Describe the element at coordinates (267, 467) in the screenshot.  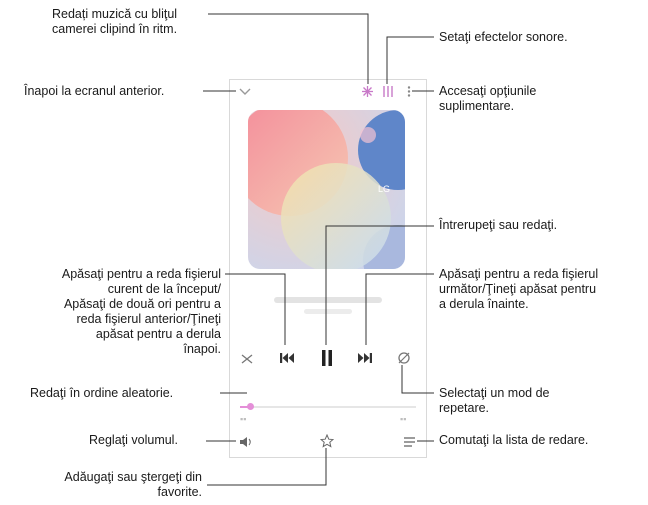
I see `leader-favorites` at that location.